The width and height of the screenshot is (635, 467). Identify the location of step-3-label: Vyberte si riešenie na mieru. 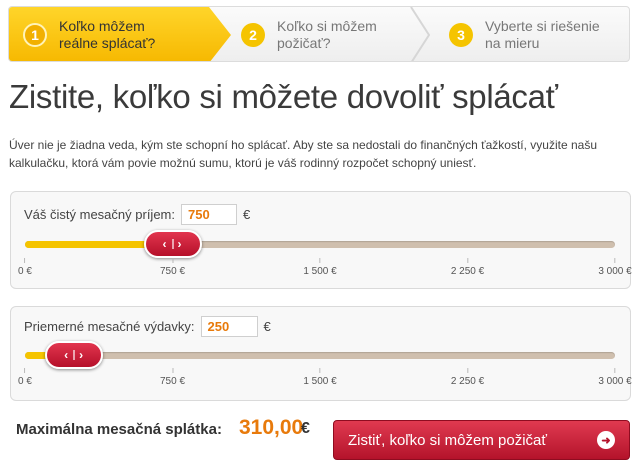
(542, 34).